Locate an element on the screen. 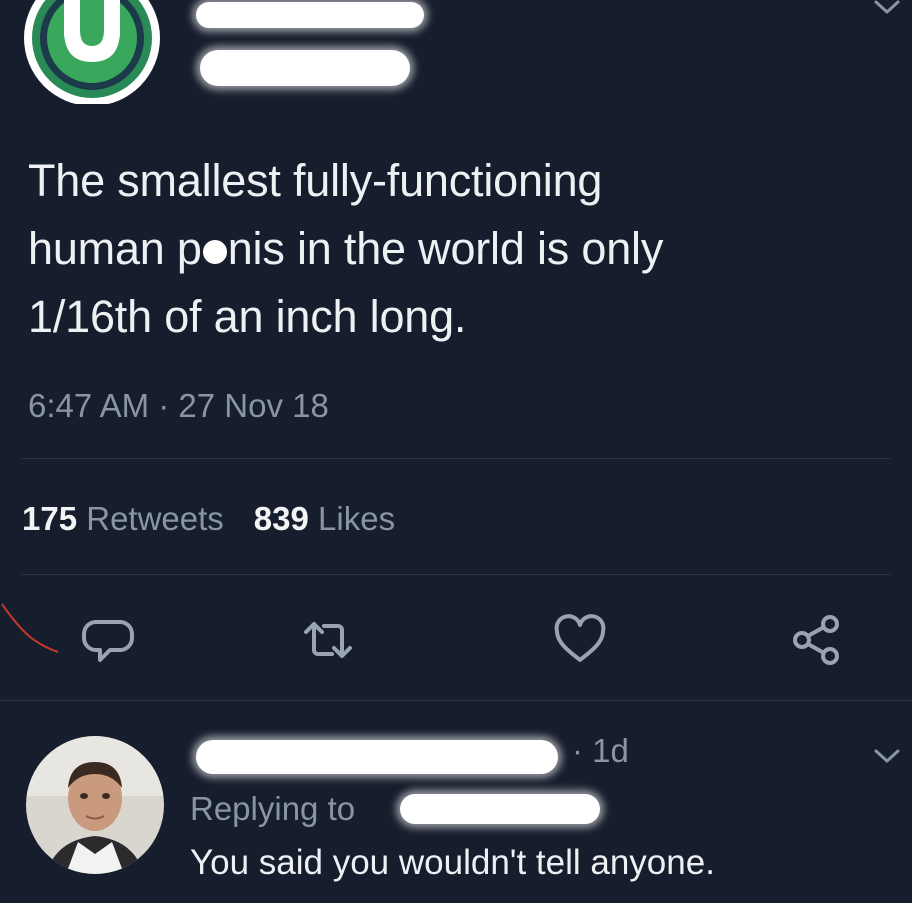 The width and height of the screenshot is (912, 903). replying-to-label: Replying to is located at coordinates (273, 808).